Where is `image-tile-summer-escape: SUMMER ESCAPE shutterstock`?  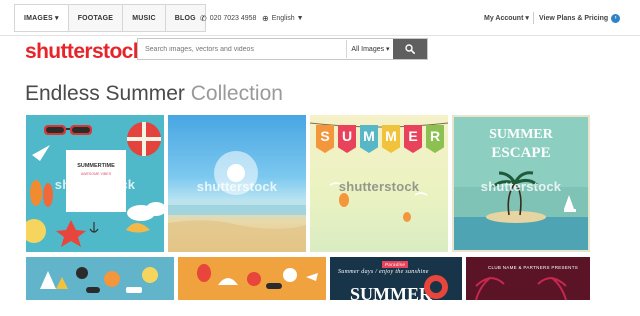 image-tile-summer-escape: SUMMER ESCAPE shutterstock is located at coordinates (521, 183).